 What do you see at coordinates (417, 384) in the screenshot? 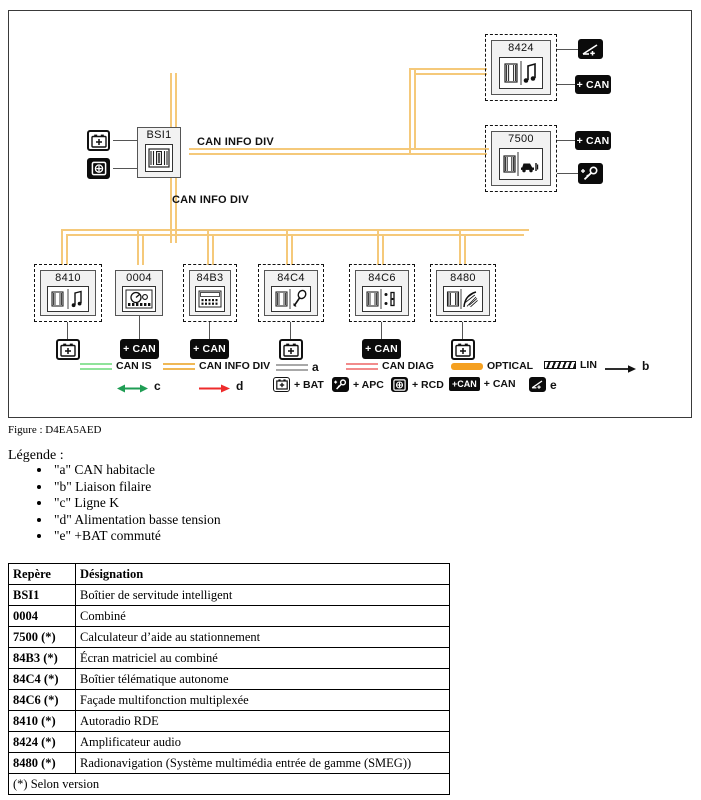
I see `legend-item-rcd: + RCD` at bounding box center [417, 384].